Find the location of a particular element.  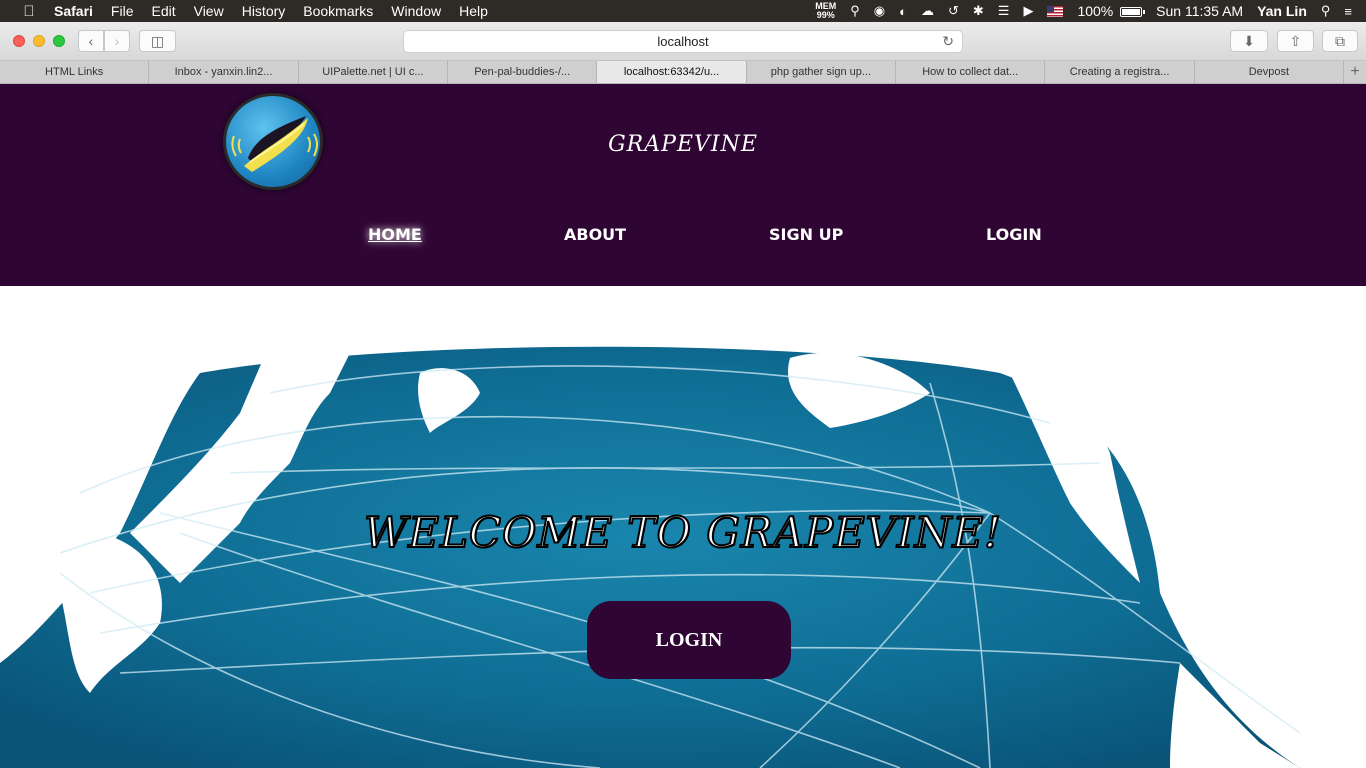

nav-sign-up: SIGN UP is located at coordinates (806, 234).